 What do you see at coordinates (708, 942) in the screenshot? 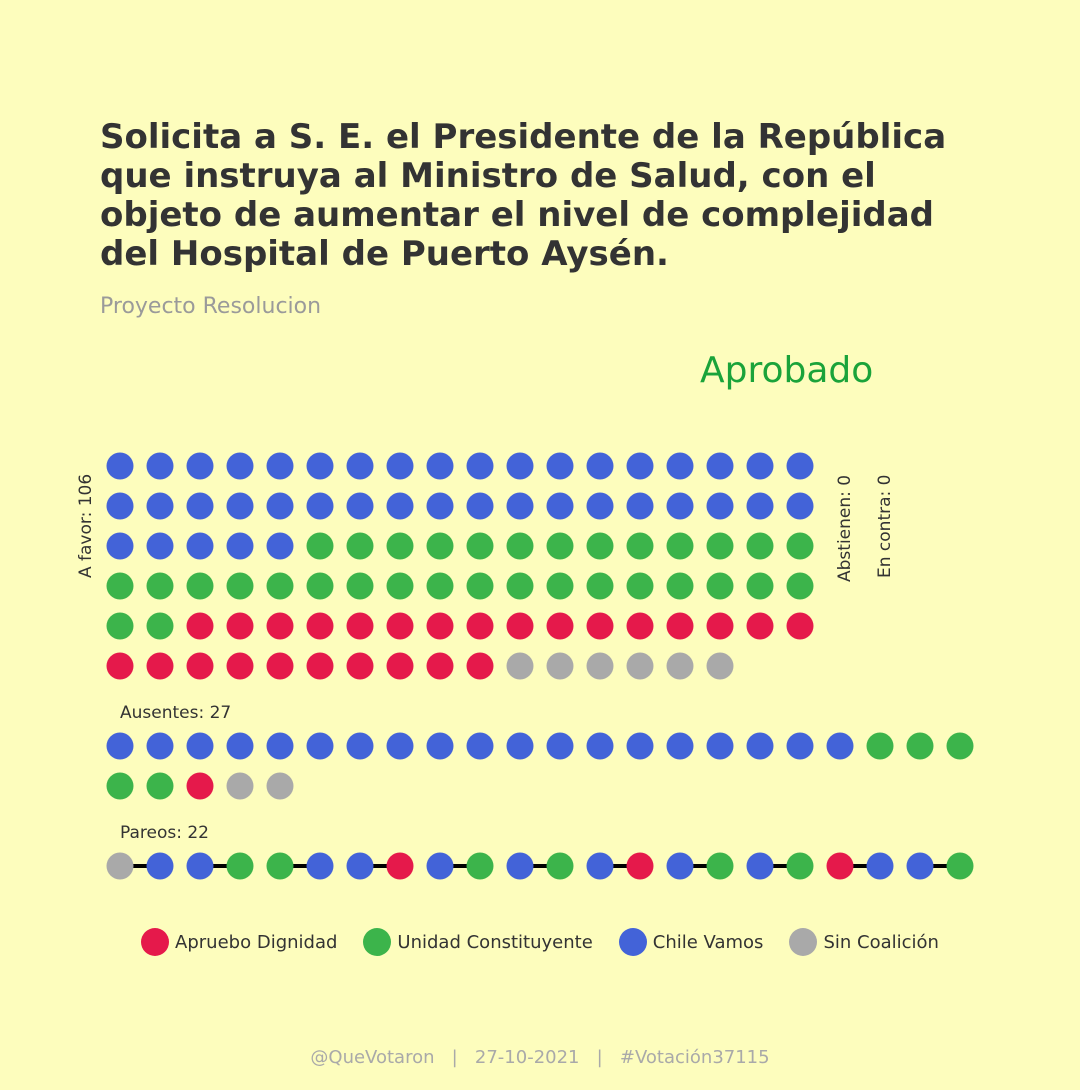
I see `legend-label: Chile Vamos` at bounding box center [708, 942].